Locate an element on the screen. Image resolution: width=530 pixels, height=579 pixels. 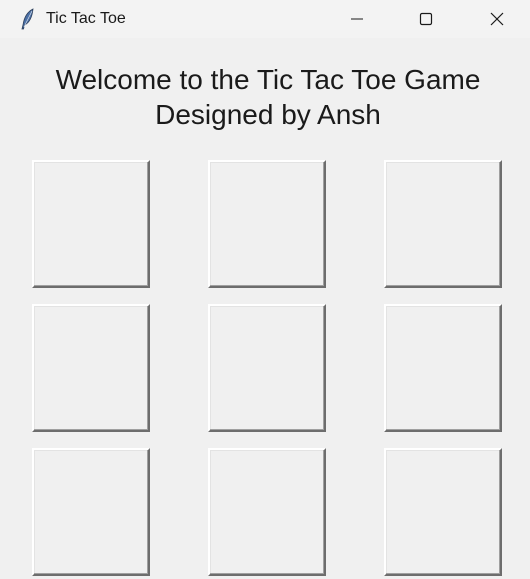
close-icon is located at coordinates (497, 19).